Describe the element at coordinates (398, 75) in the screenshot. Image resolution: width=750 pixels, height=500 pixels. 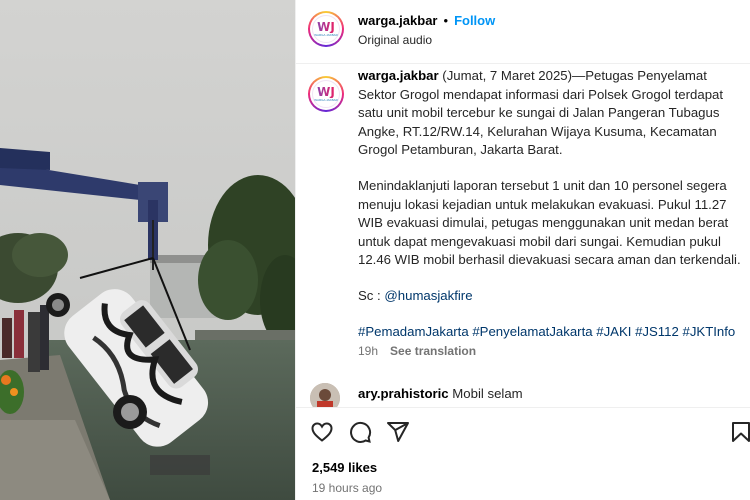
I see `caption-username: warga.jakbar` at that location.